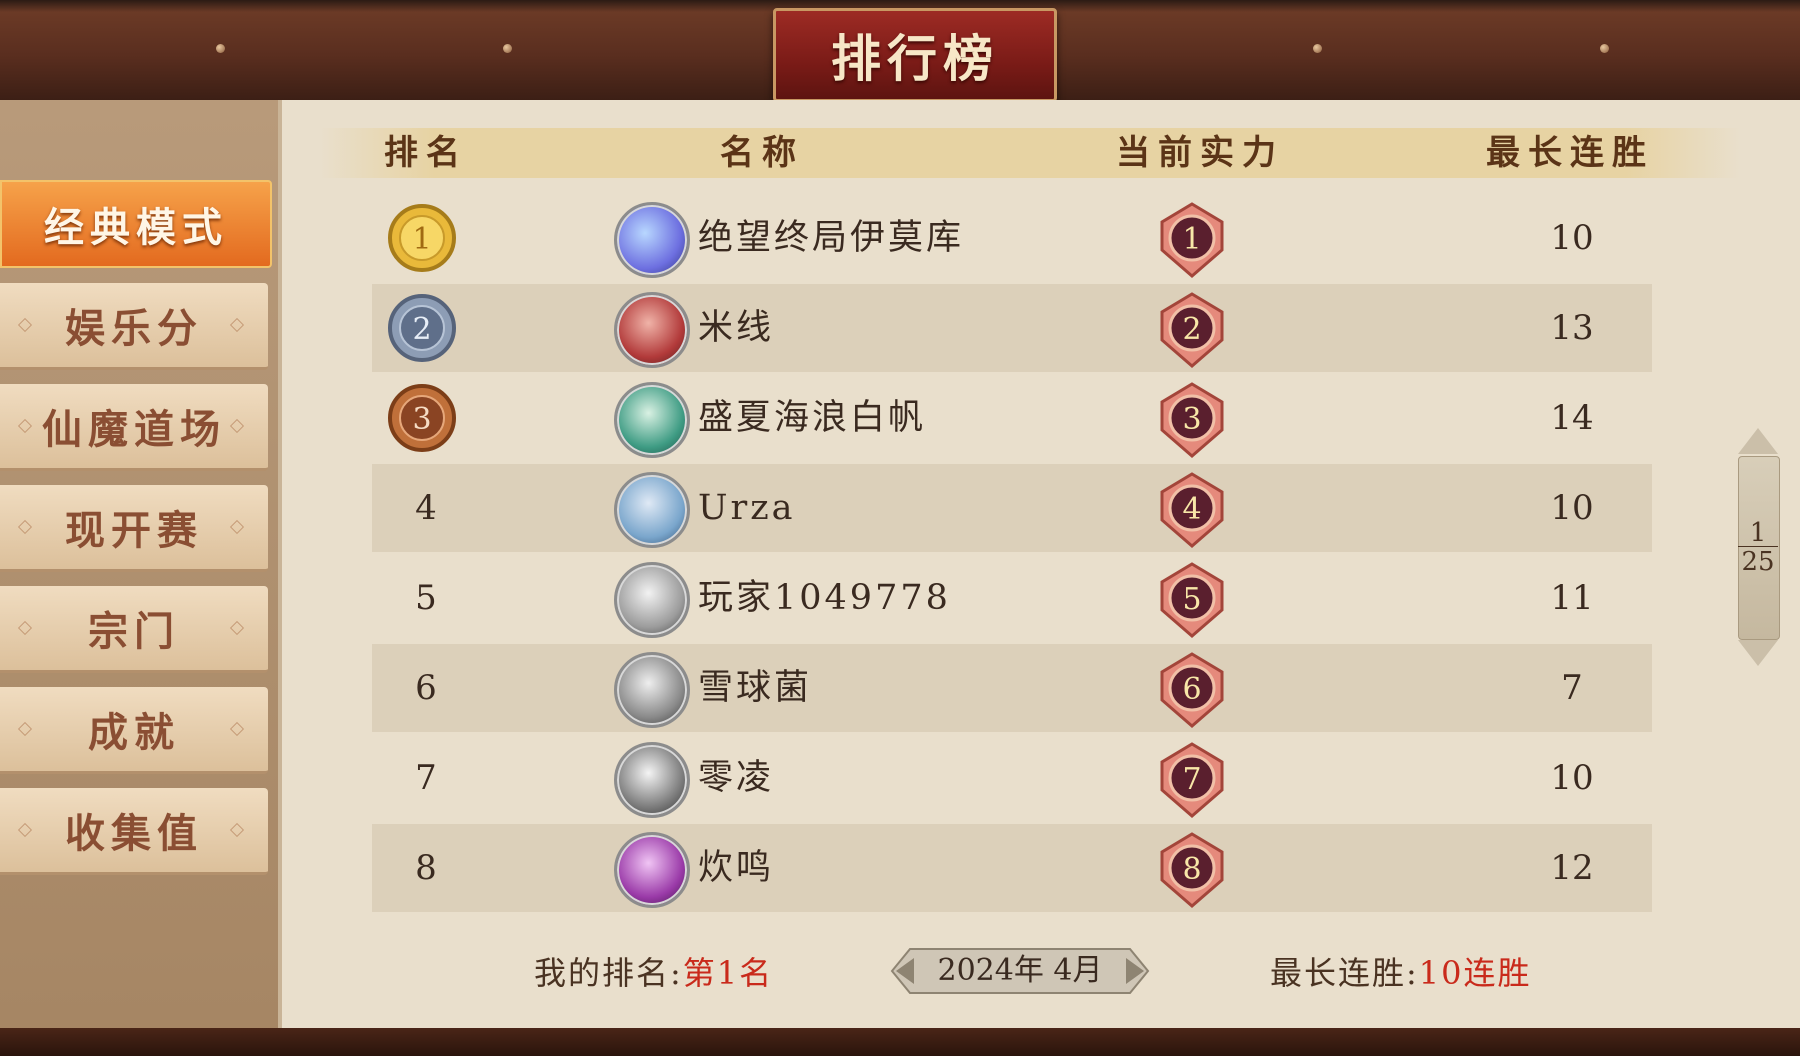 The image size is (1800, 1056). I want to click on player-name: 绝望终局伊莫库, so click(831, 238).